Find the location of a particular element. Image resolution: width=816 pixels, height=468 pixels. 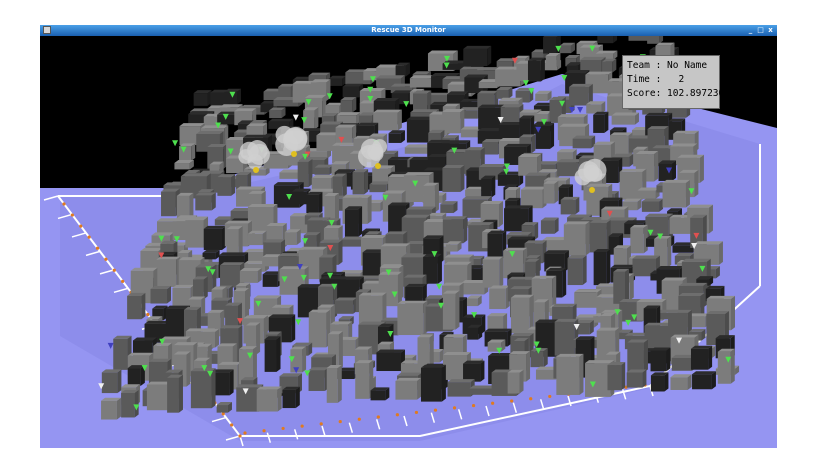

window-title: Rescue 3D Monitor is located at coordinates (408, 30).